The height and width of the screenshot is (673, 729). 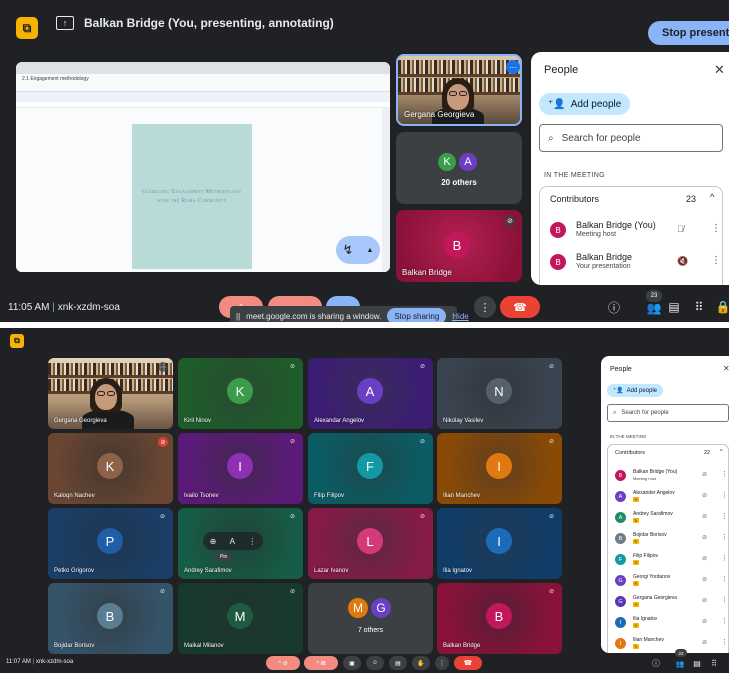 I want to click on tile-name: Ilia Ignatov, so click(x=458, y=571).